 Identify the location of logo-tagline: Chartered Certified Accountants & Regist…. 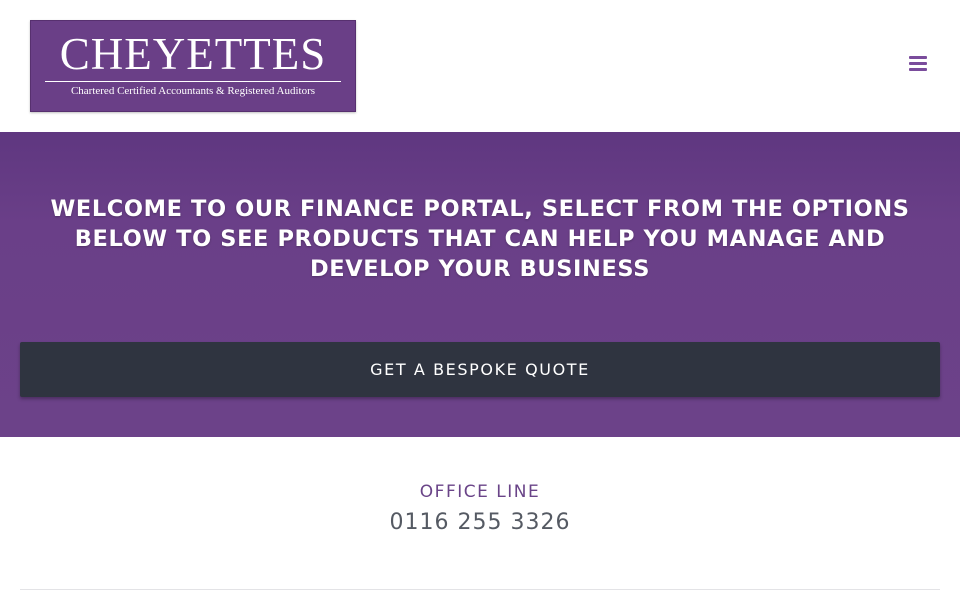
(193, 91).